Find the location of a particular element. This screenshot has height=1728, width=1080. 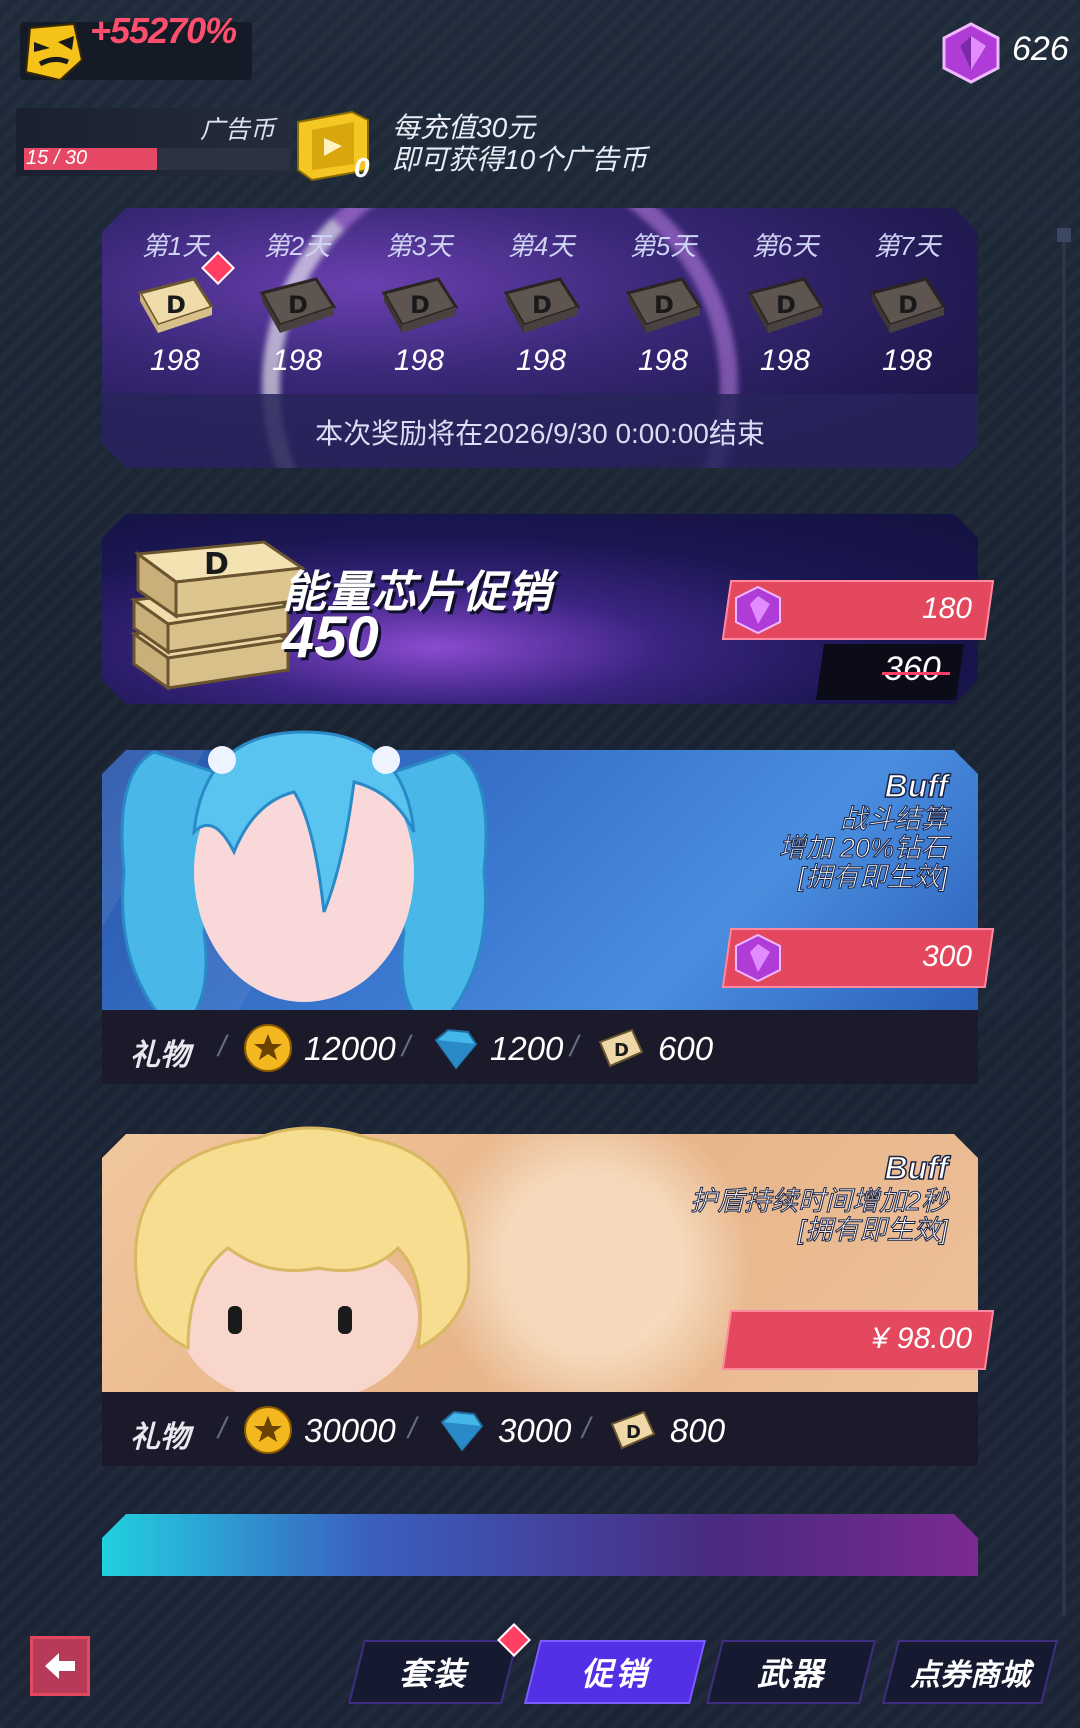

signin-day-7: 第7天 D 198 is located at coordinates (907, 302).